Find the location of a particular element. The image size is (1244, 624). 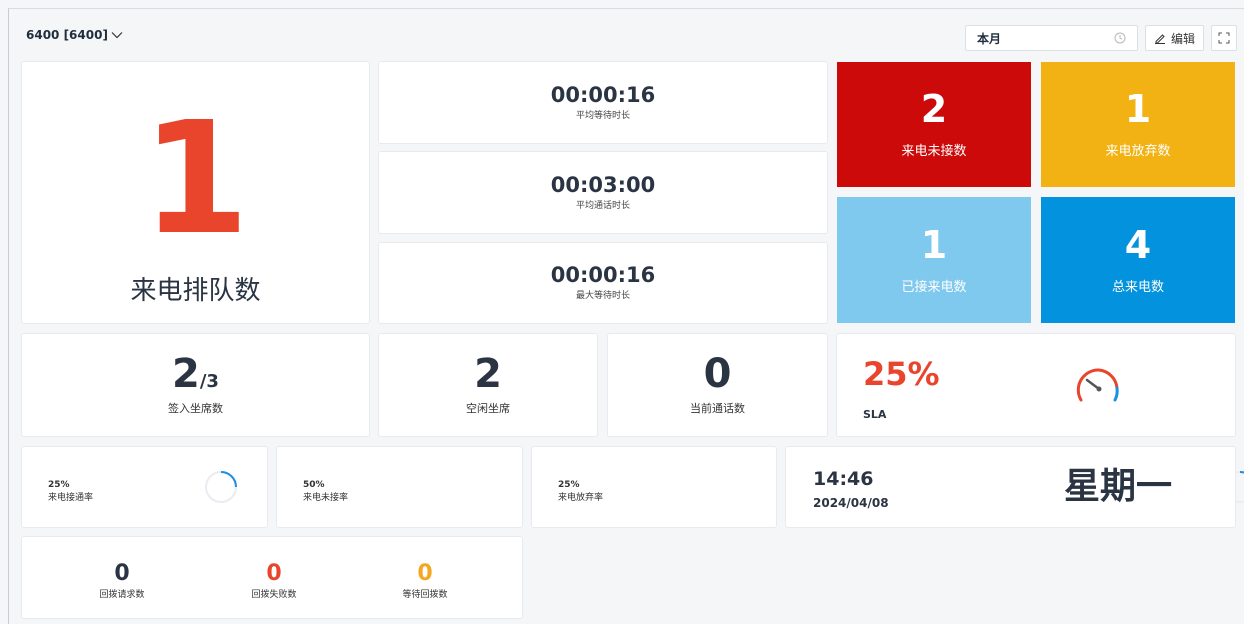

answered-calls-tile: 1 已接来电数 is located at coordinates (934, 260).